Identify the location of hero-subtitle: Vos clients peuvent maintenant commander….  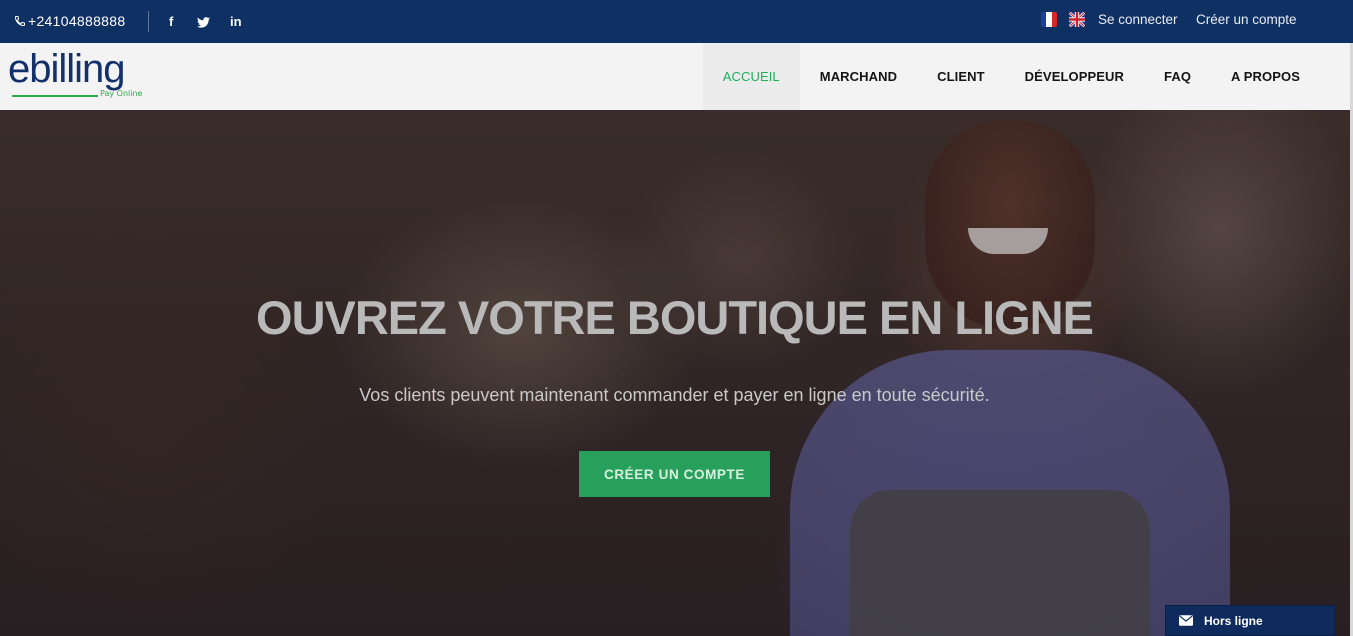
(674, 395).